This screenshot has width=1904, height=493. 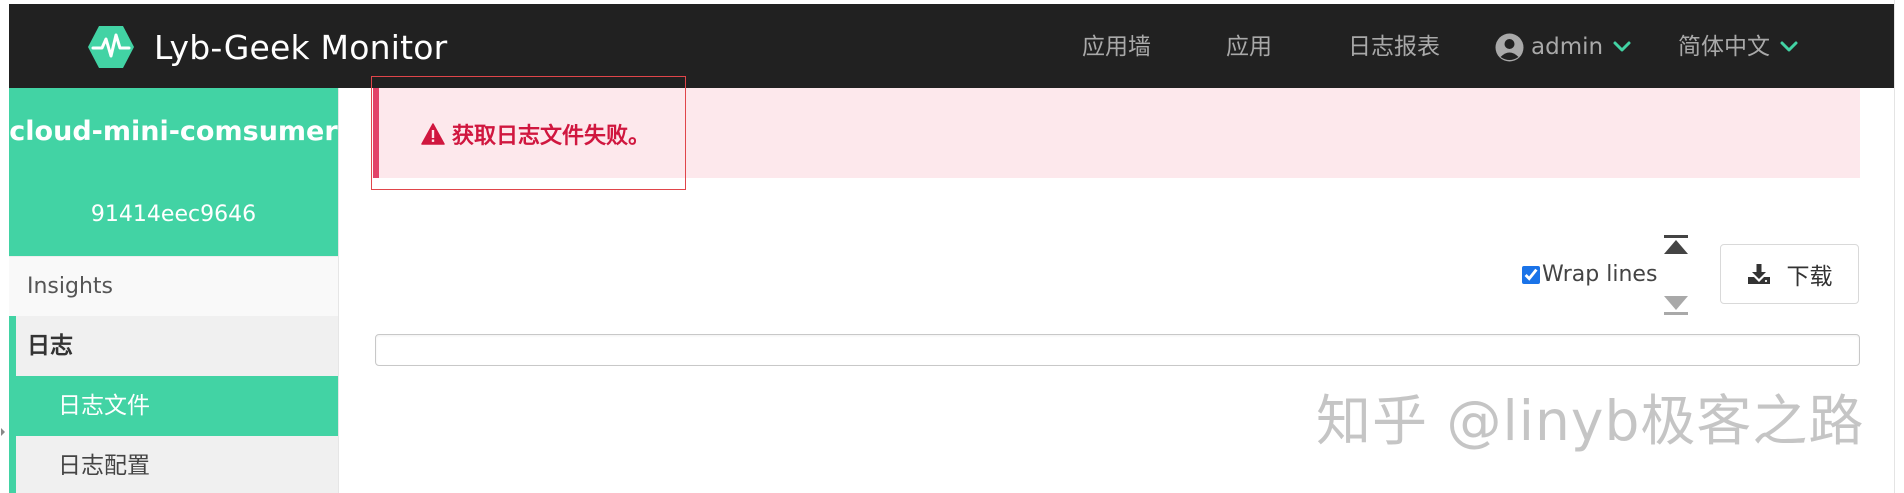 I want to click on window-scrollbar, so click(x=1899, y=246).